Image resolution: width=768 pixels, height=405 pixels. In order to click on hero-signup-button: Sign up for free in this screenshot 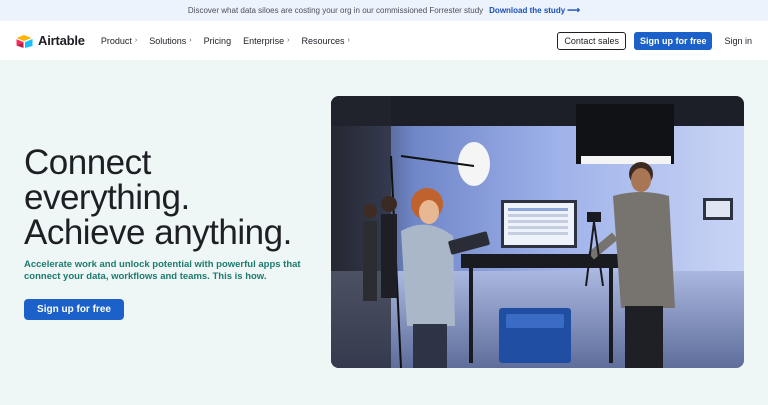, I will do `click(74, 309)`.